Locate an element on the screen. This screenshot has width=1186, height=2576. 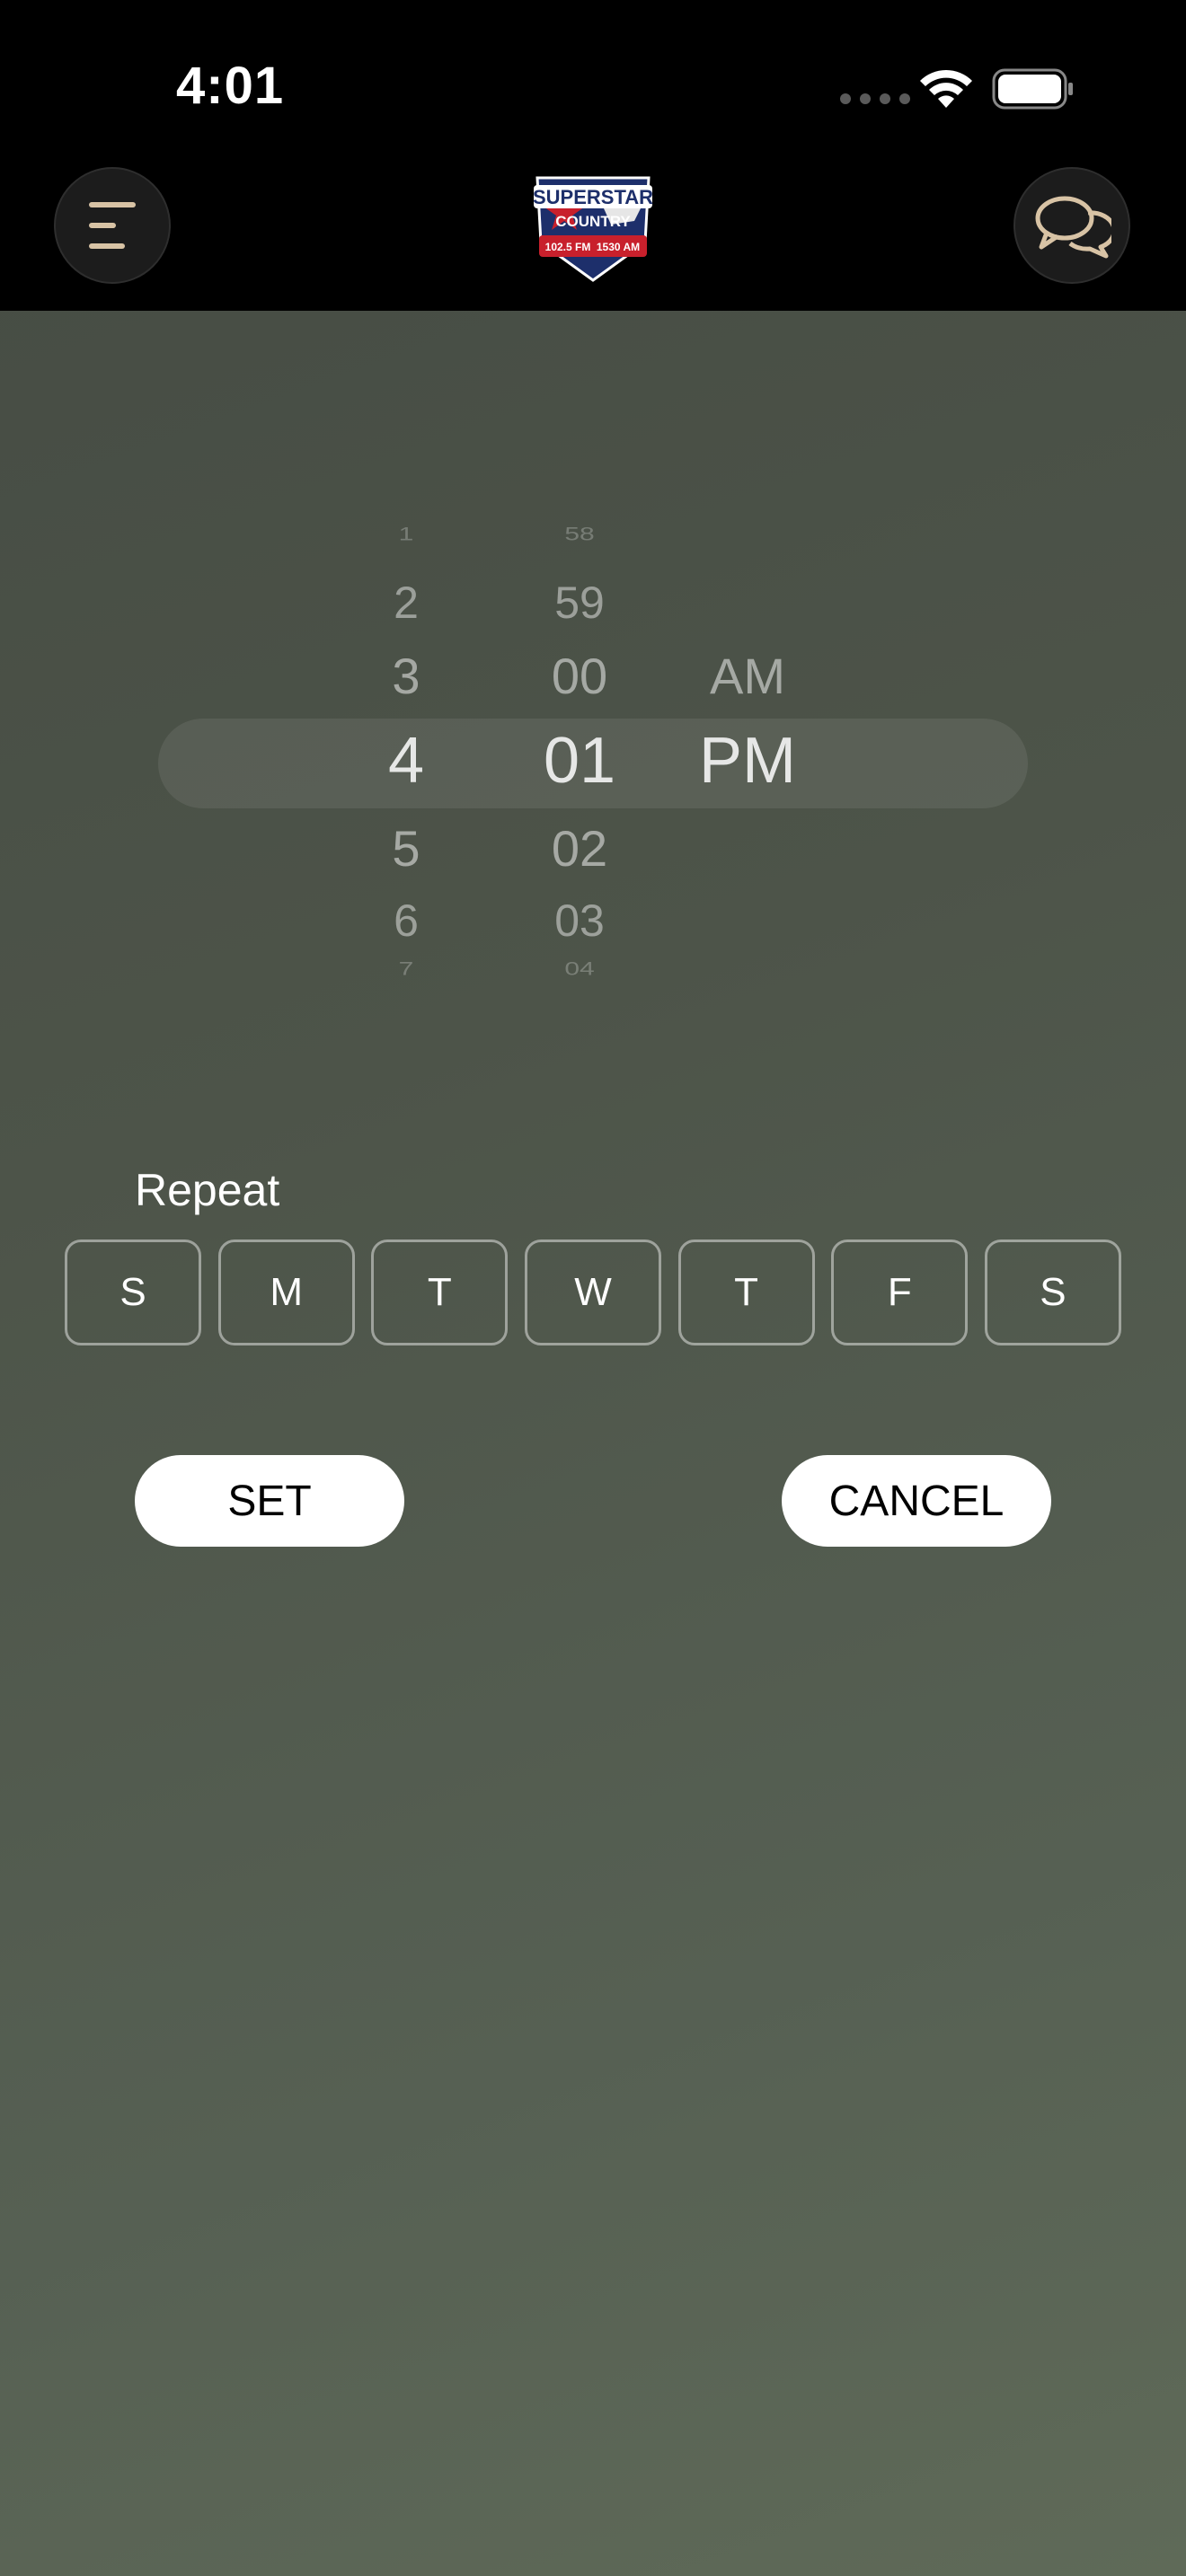
minute-option: 04 is located at coordinates (579, 969).